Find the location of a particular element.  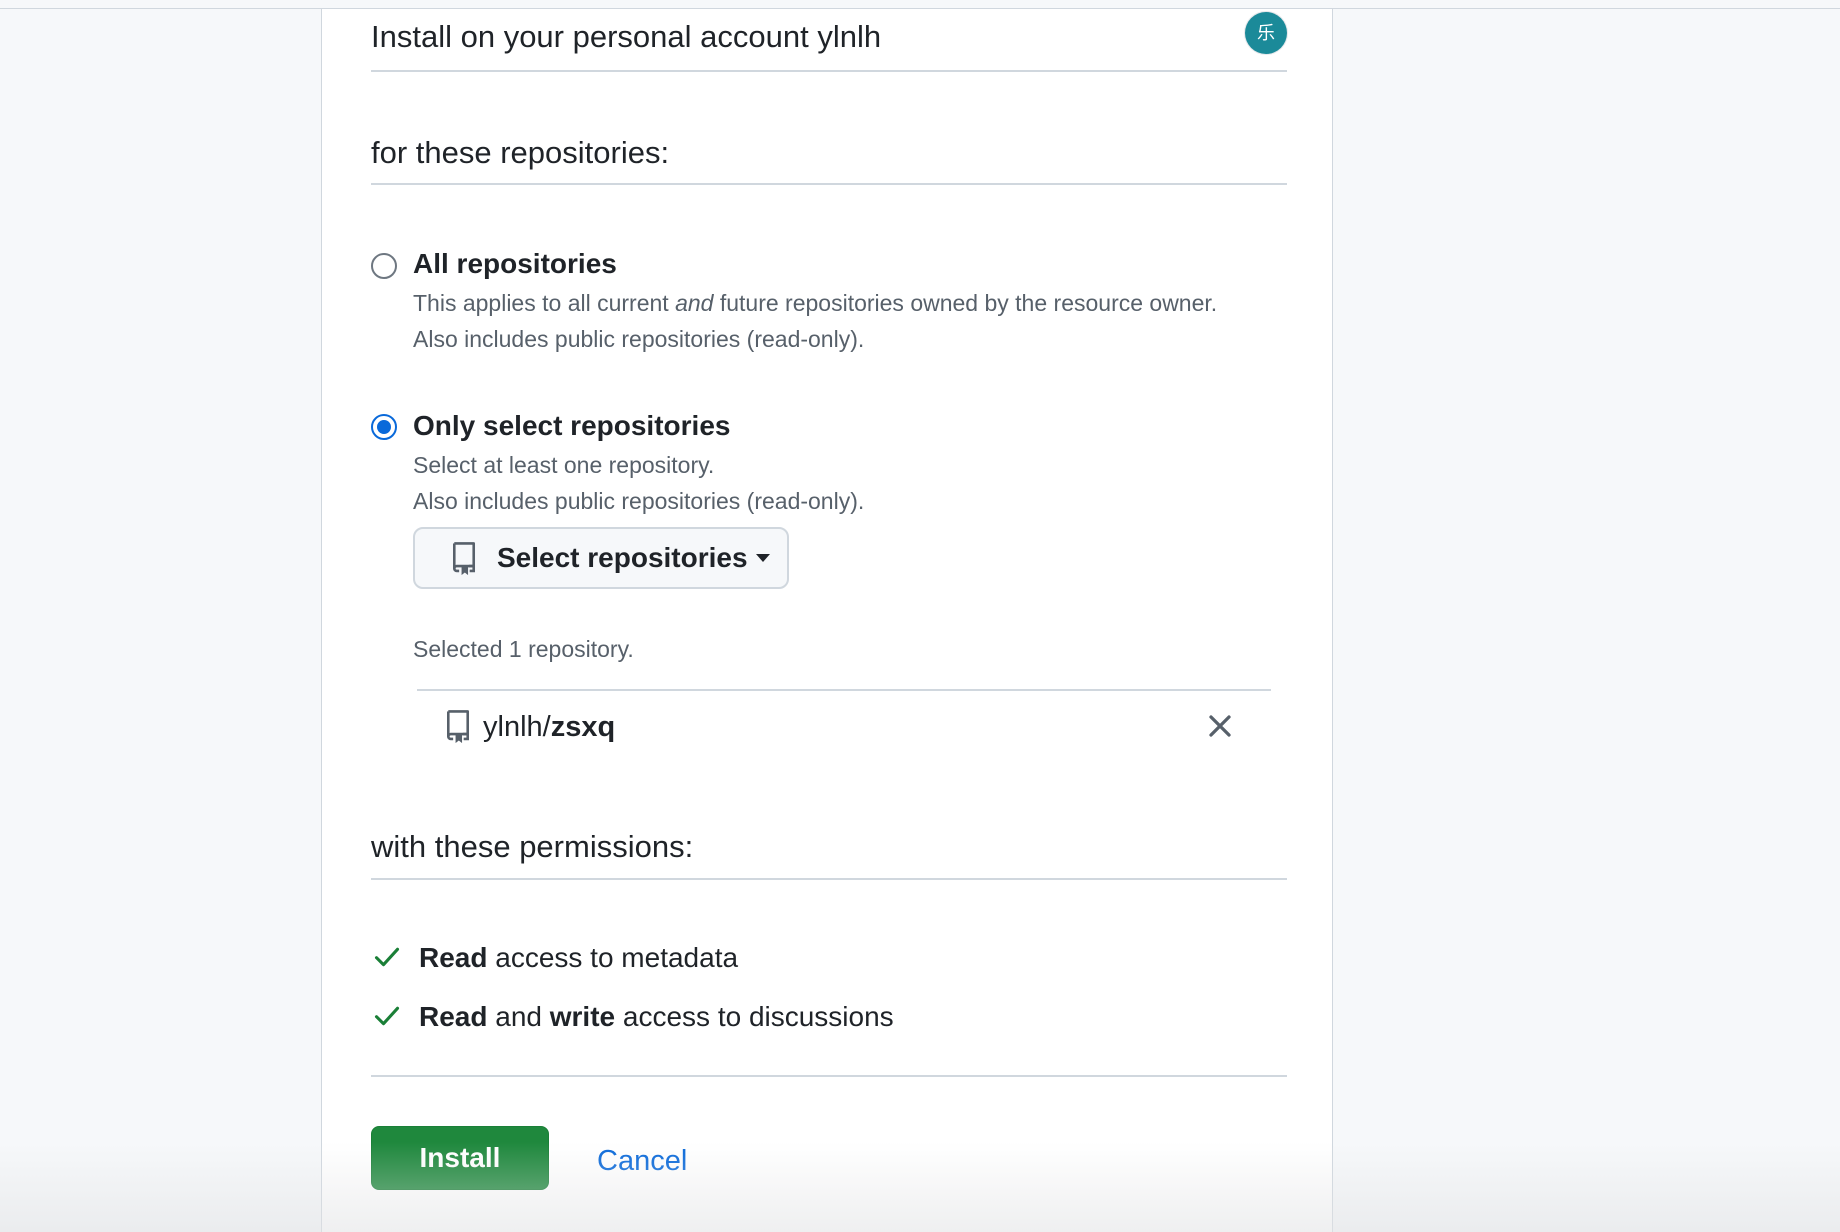

desc-emphasis: and is located at coordinates (694, 303).